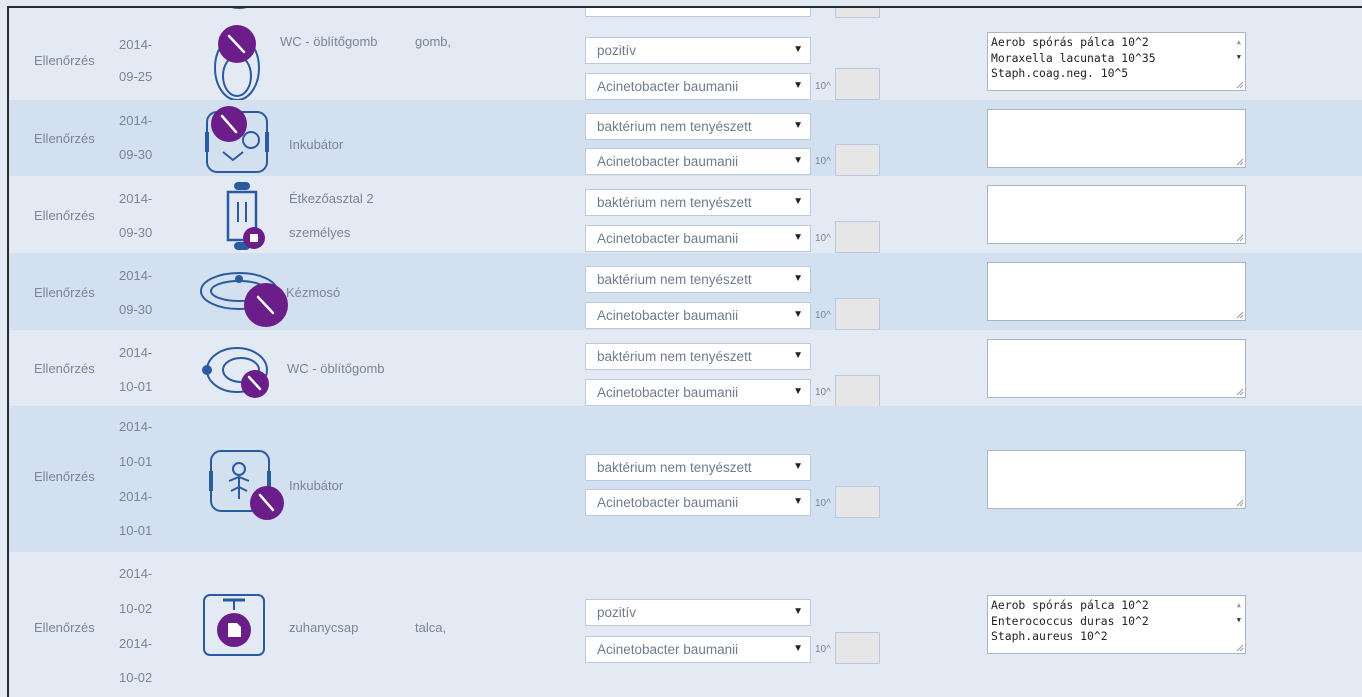 The height and width of the screenshot is (697, 1362). Describe the element at coordinates (313, 292) in the screenshot. I see `location-name: Kézmosó` at that location.